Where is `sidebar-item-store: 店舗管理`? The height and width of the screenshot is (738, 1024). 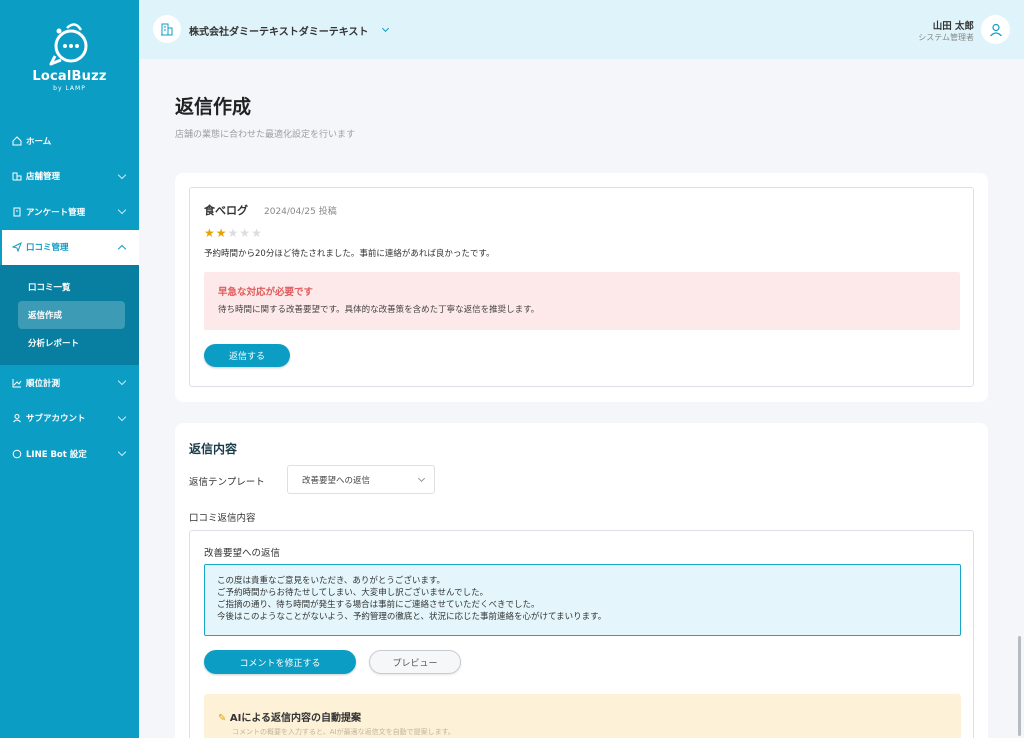 sidebar-item-store: 店舗管理 is located at coordinates (69, 177).